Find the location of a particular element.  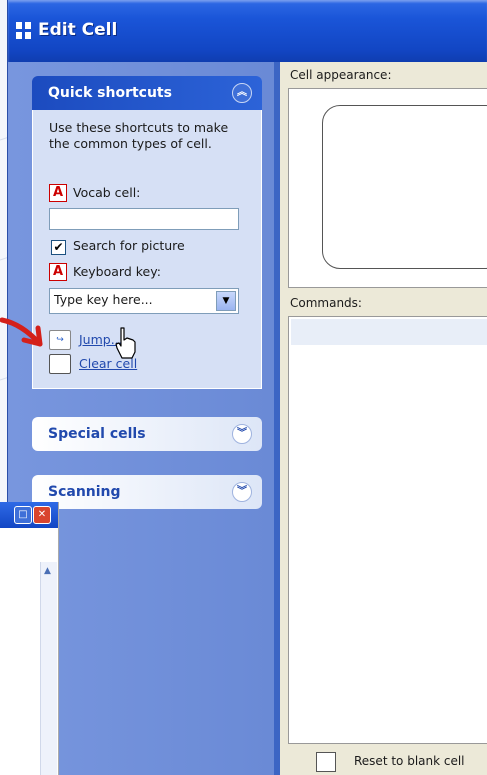

app-grid-icon is located at coordinates (23, 30).